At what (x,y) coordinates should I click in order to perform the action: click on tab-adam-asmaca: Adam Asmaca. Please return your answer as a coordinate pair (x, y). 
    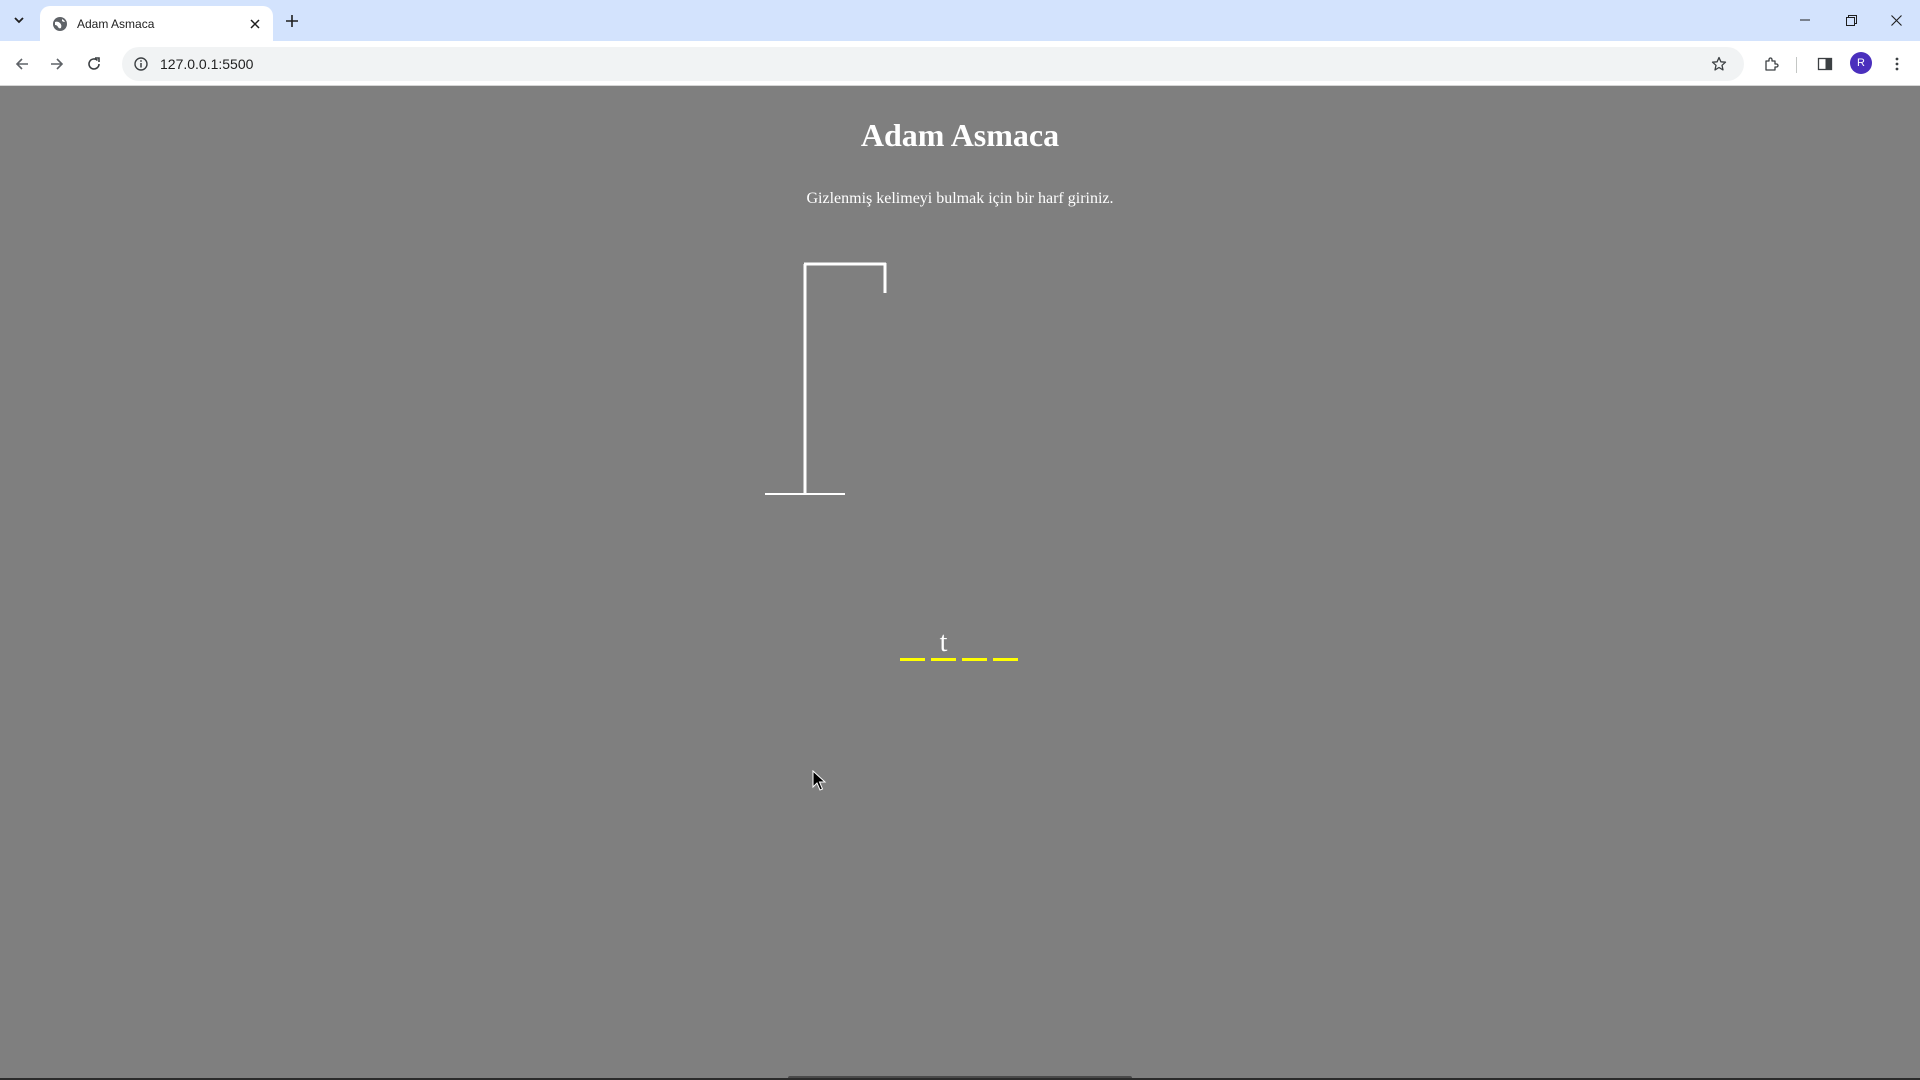
    Looking at the image, I should click on (156, 23).